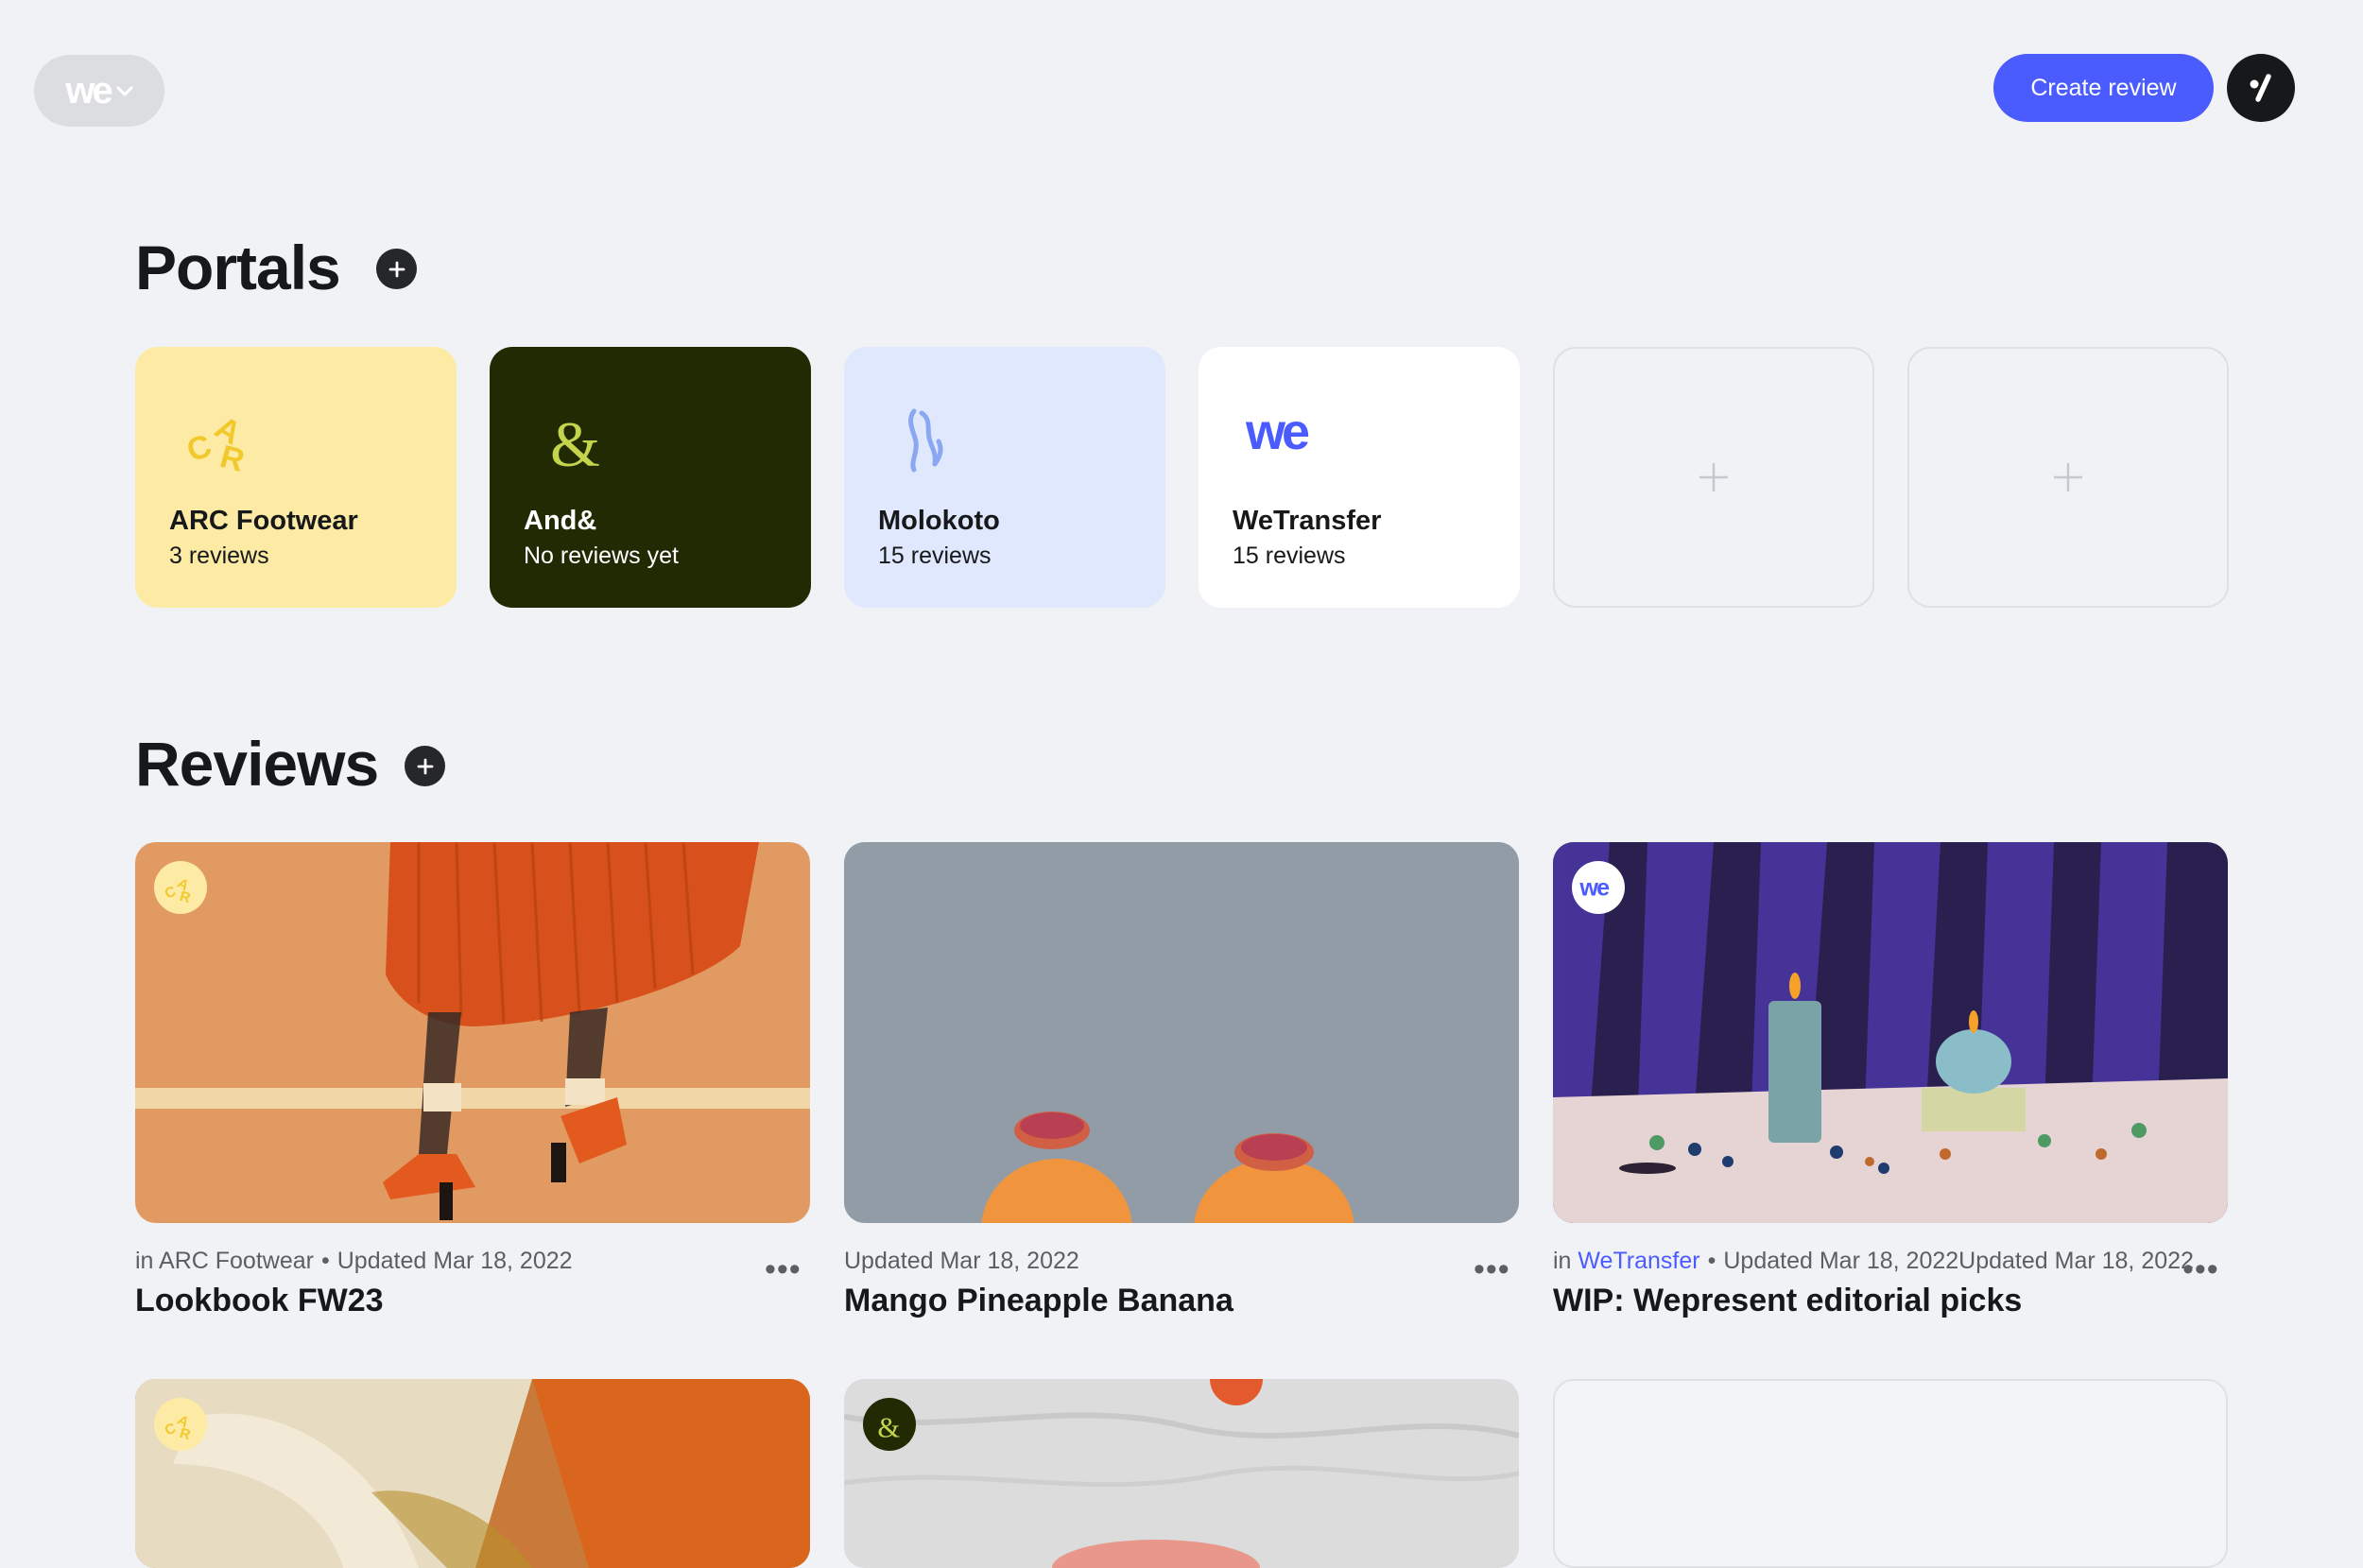 The image size is (2363, 1568). What do you see at coordinates (88, 91) in the screenshot?
I see `wetransfer-logo: we` at bounding box center [88, 91].